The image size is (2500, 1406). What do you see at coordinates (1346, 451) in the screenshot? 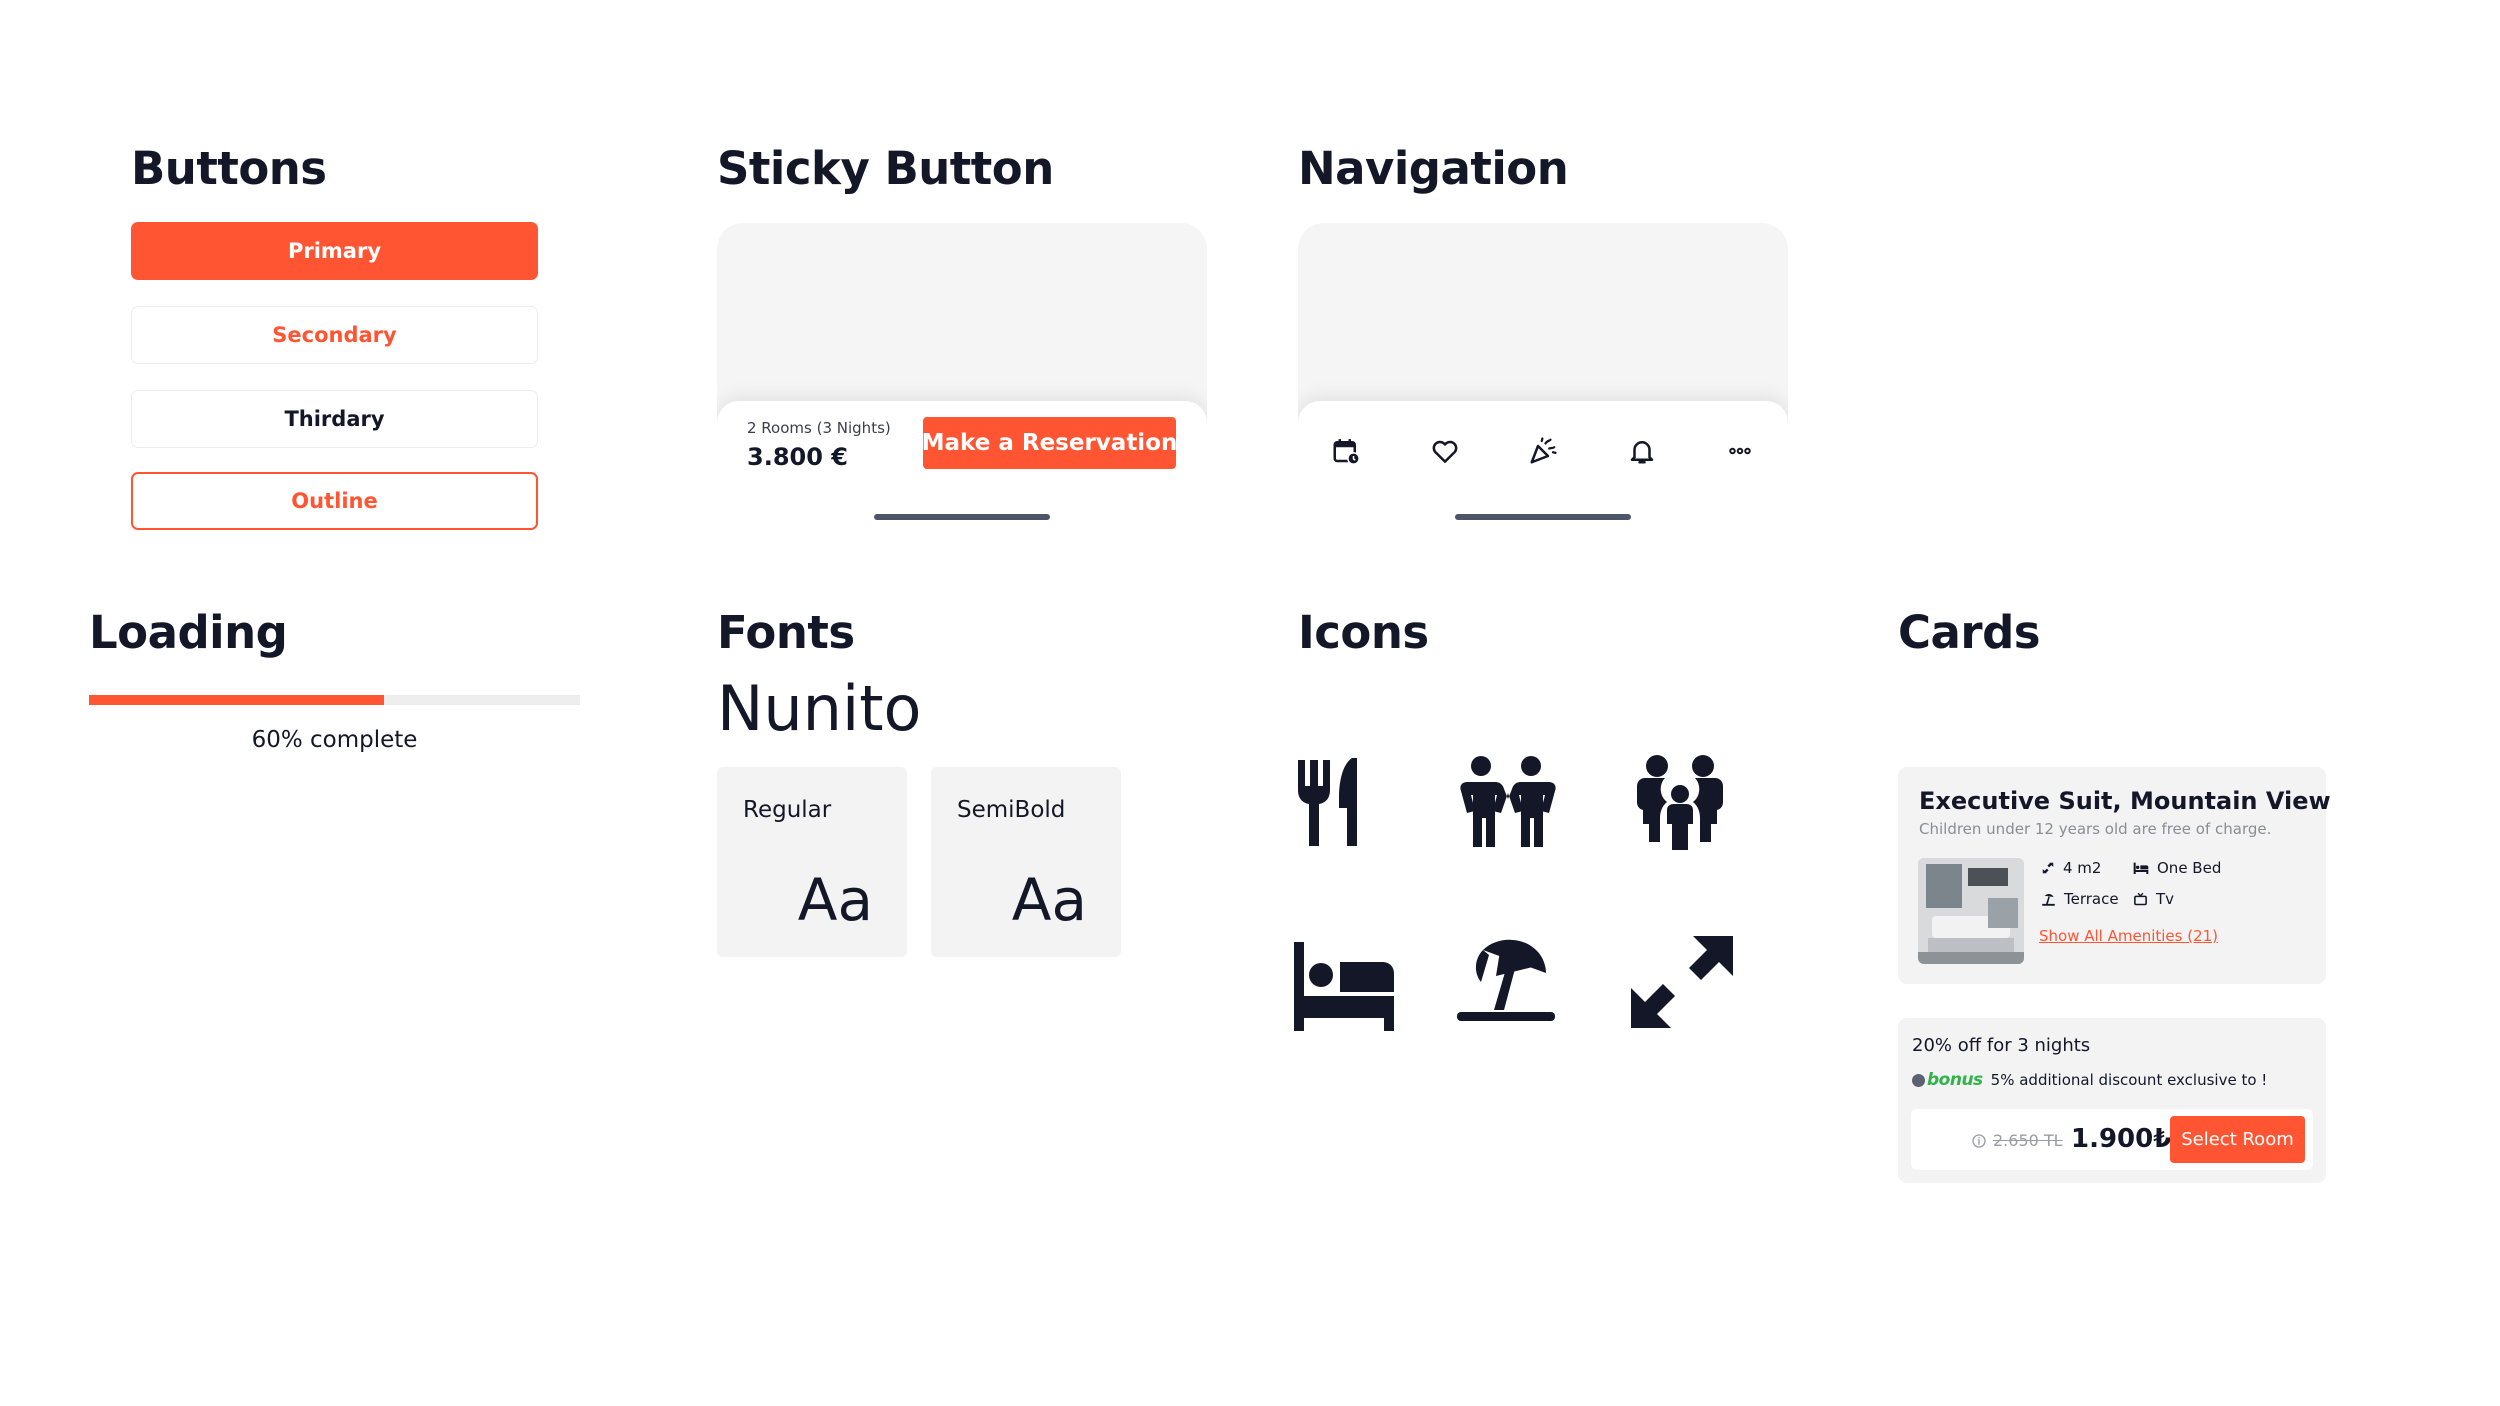
I see `calendar-clock-icon` at bounding box center [1346, 451].